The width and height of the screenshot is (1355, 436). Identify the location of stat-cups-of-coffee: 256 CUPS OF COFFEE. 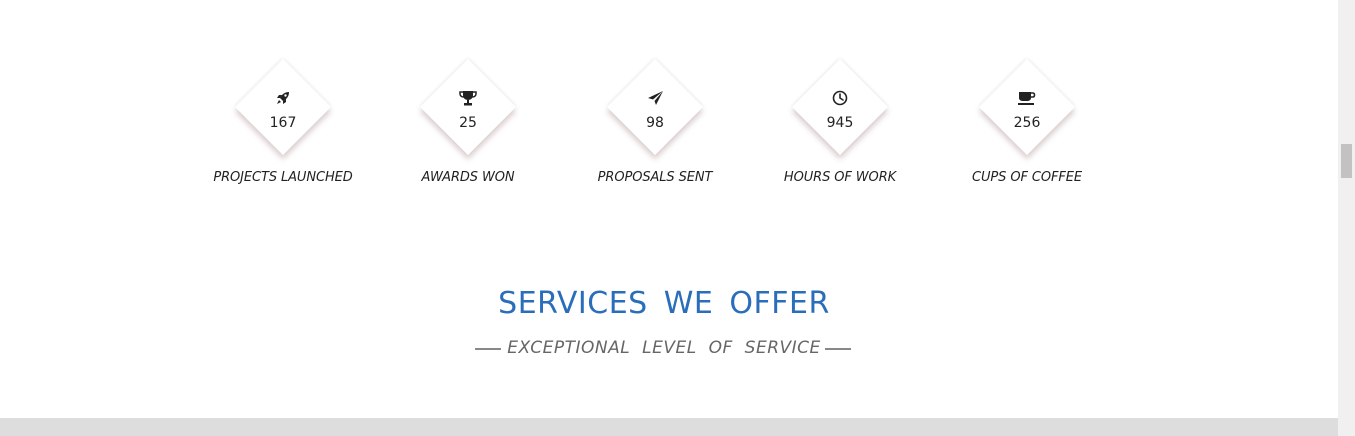
(1027, 128).